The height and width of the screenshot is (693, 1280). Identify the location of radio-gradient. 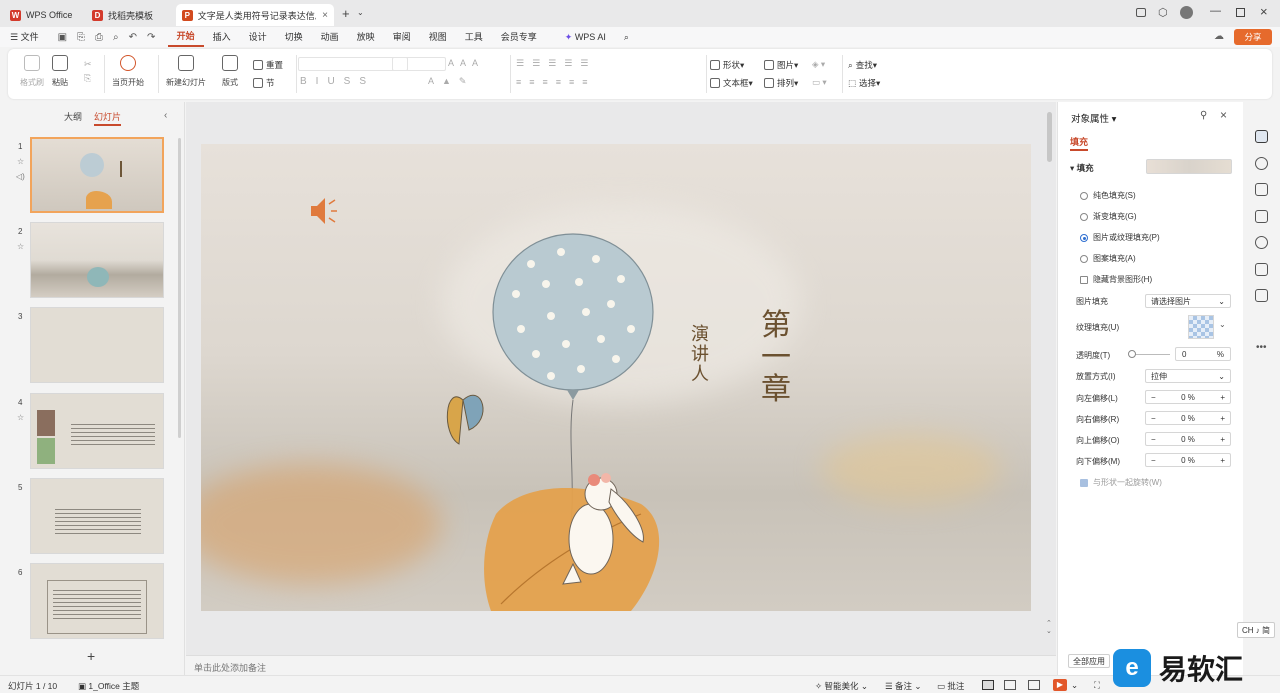
(1084, 216).